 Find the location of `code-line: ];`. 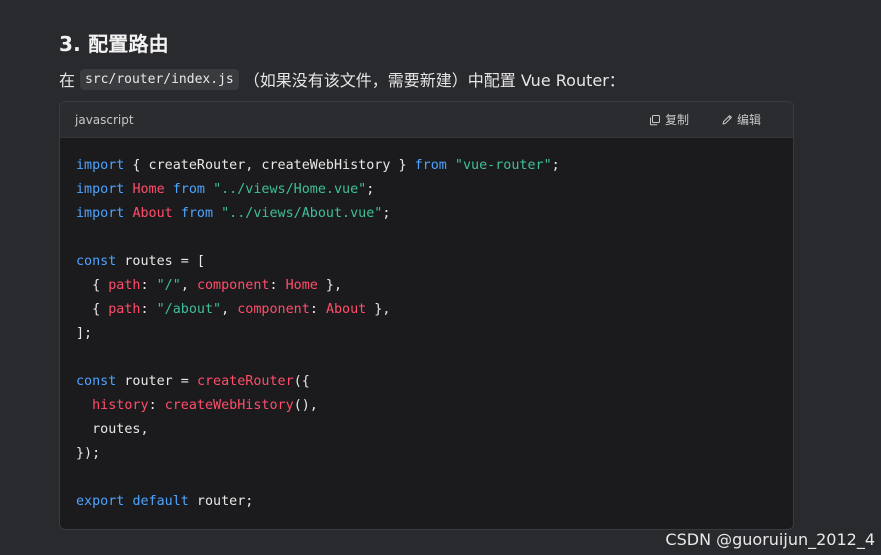

code-line: ]; is located at coordinates (434, 334).